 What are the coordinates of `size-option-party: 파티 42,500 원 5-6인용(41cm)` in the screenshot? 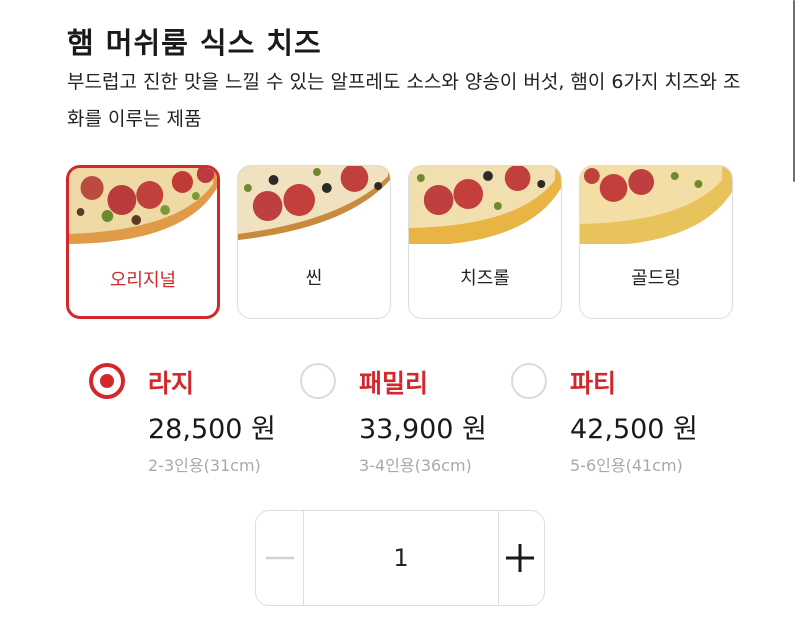 It's located at (593, 420).